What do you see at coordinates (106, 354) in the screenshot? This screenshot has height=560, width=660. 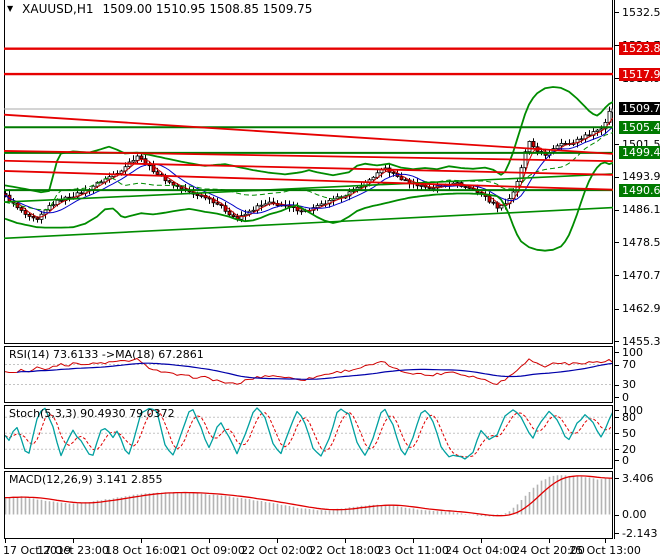 I see `rsi-label: RSI(14) 73.6133 ->MA(18) 67.2861` at bounding box center [106, 354].